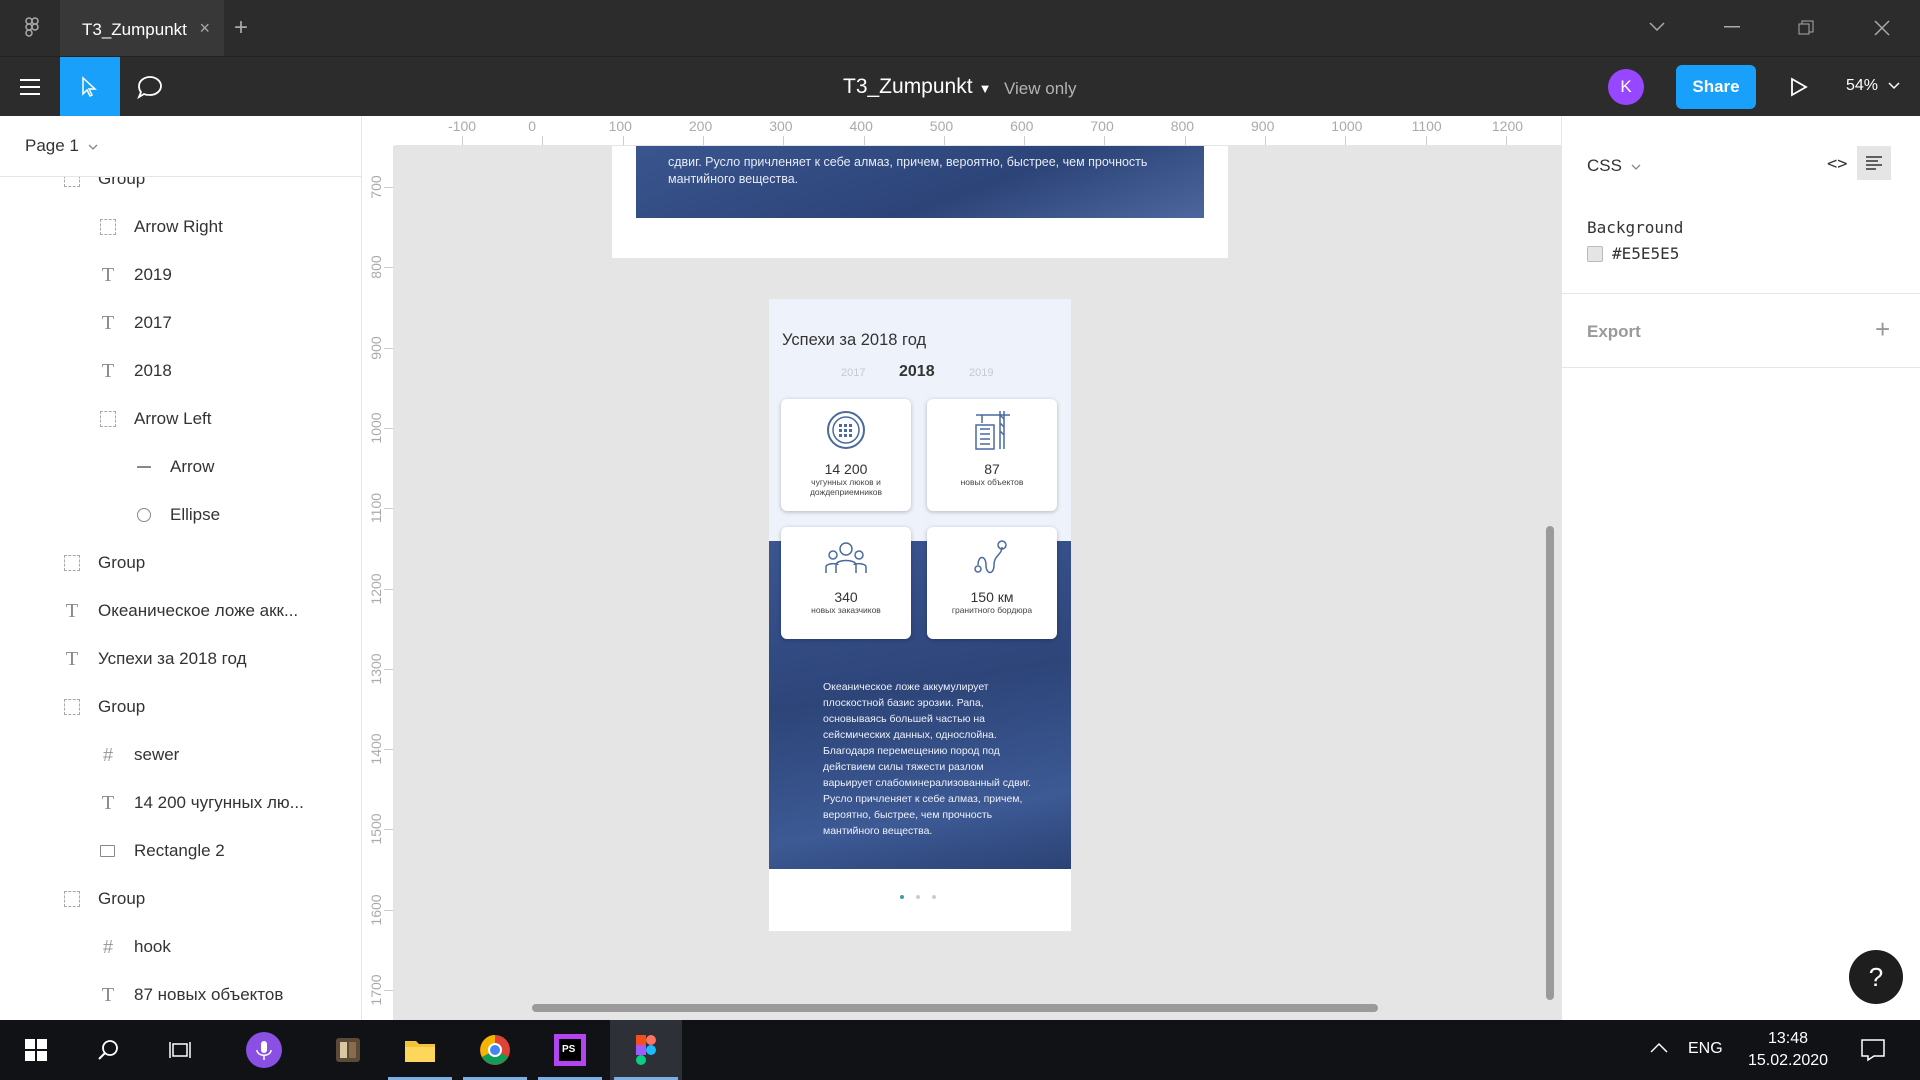  Describe the element at coordinates (985, 88) in the screenshot. I see `chevron-down-icon: ▼` at that location.